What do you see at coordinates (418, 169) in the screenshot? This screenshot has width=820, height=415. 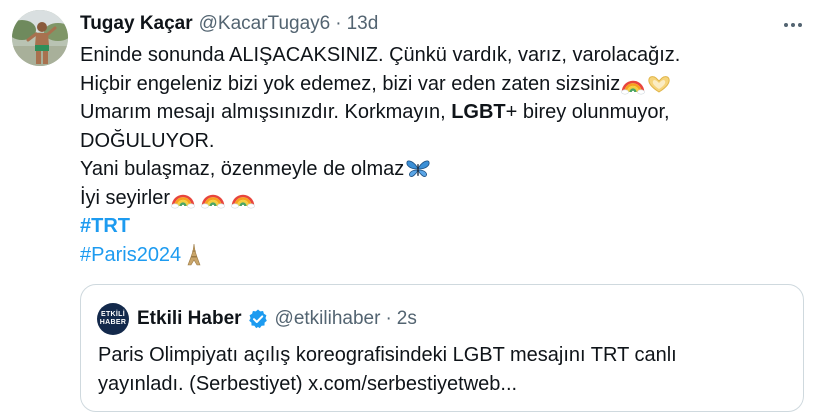 I see `butterfly-emoji` at bounding box center [418, 169].